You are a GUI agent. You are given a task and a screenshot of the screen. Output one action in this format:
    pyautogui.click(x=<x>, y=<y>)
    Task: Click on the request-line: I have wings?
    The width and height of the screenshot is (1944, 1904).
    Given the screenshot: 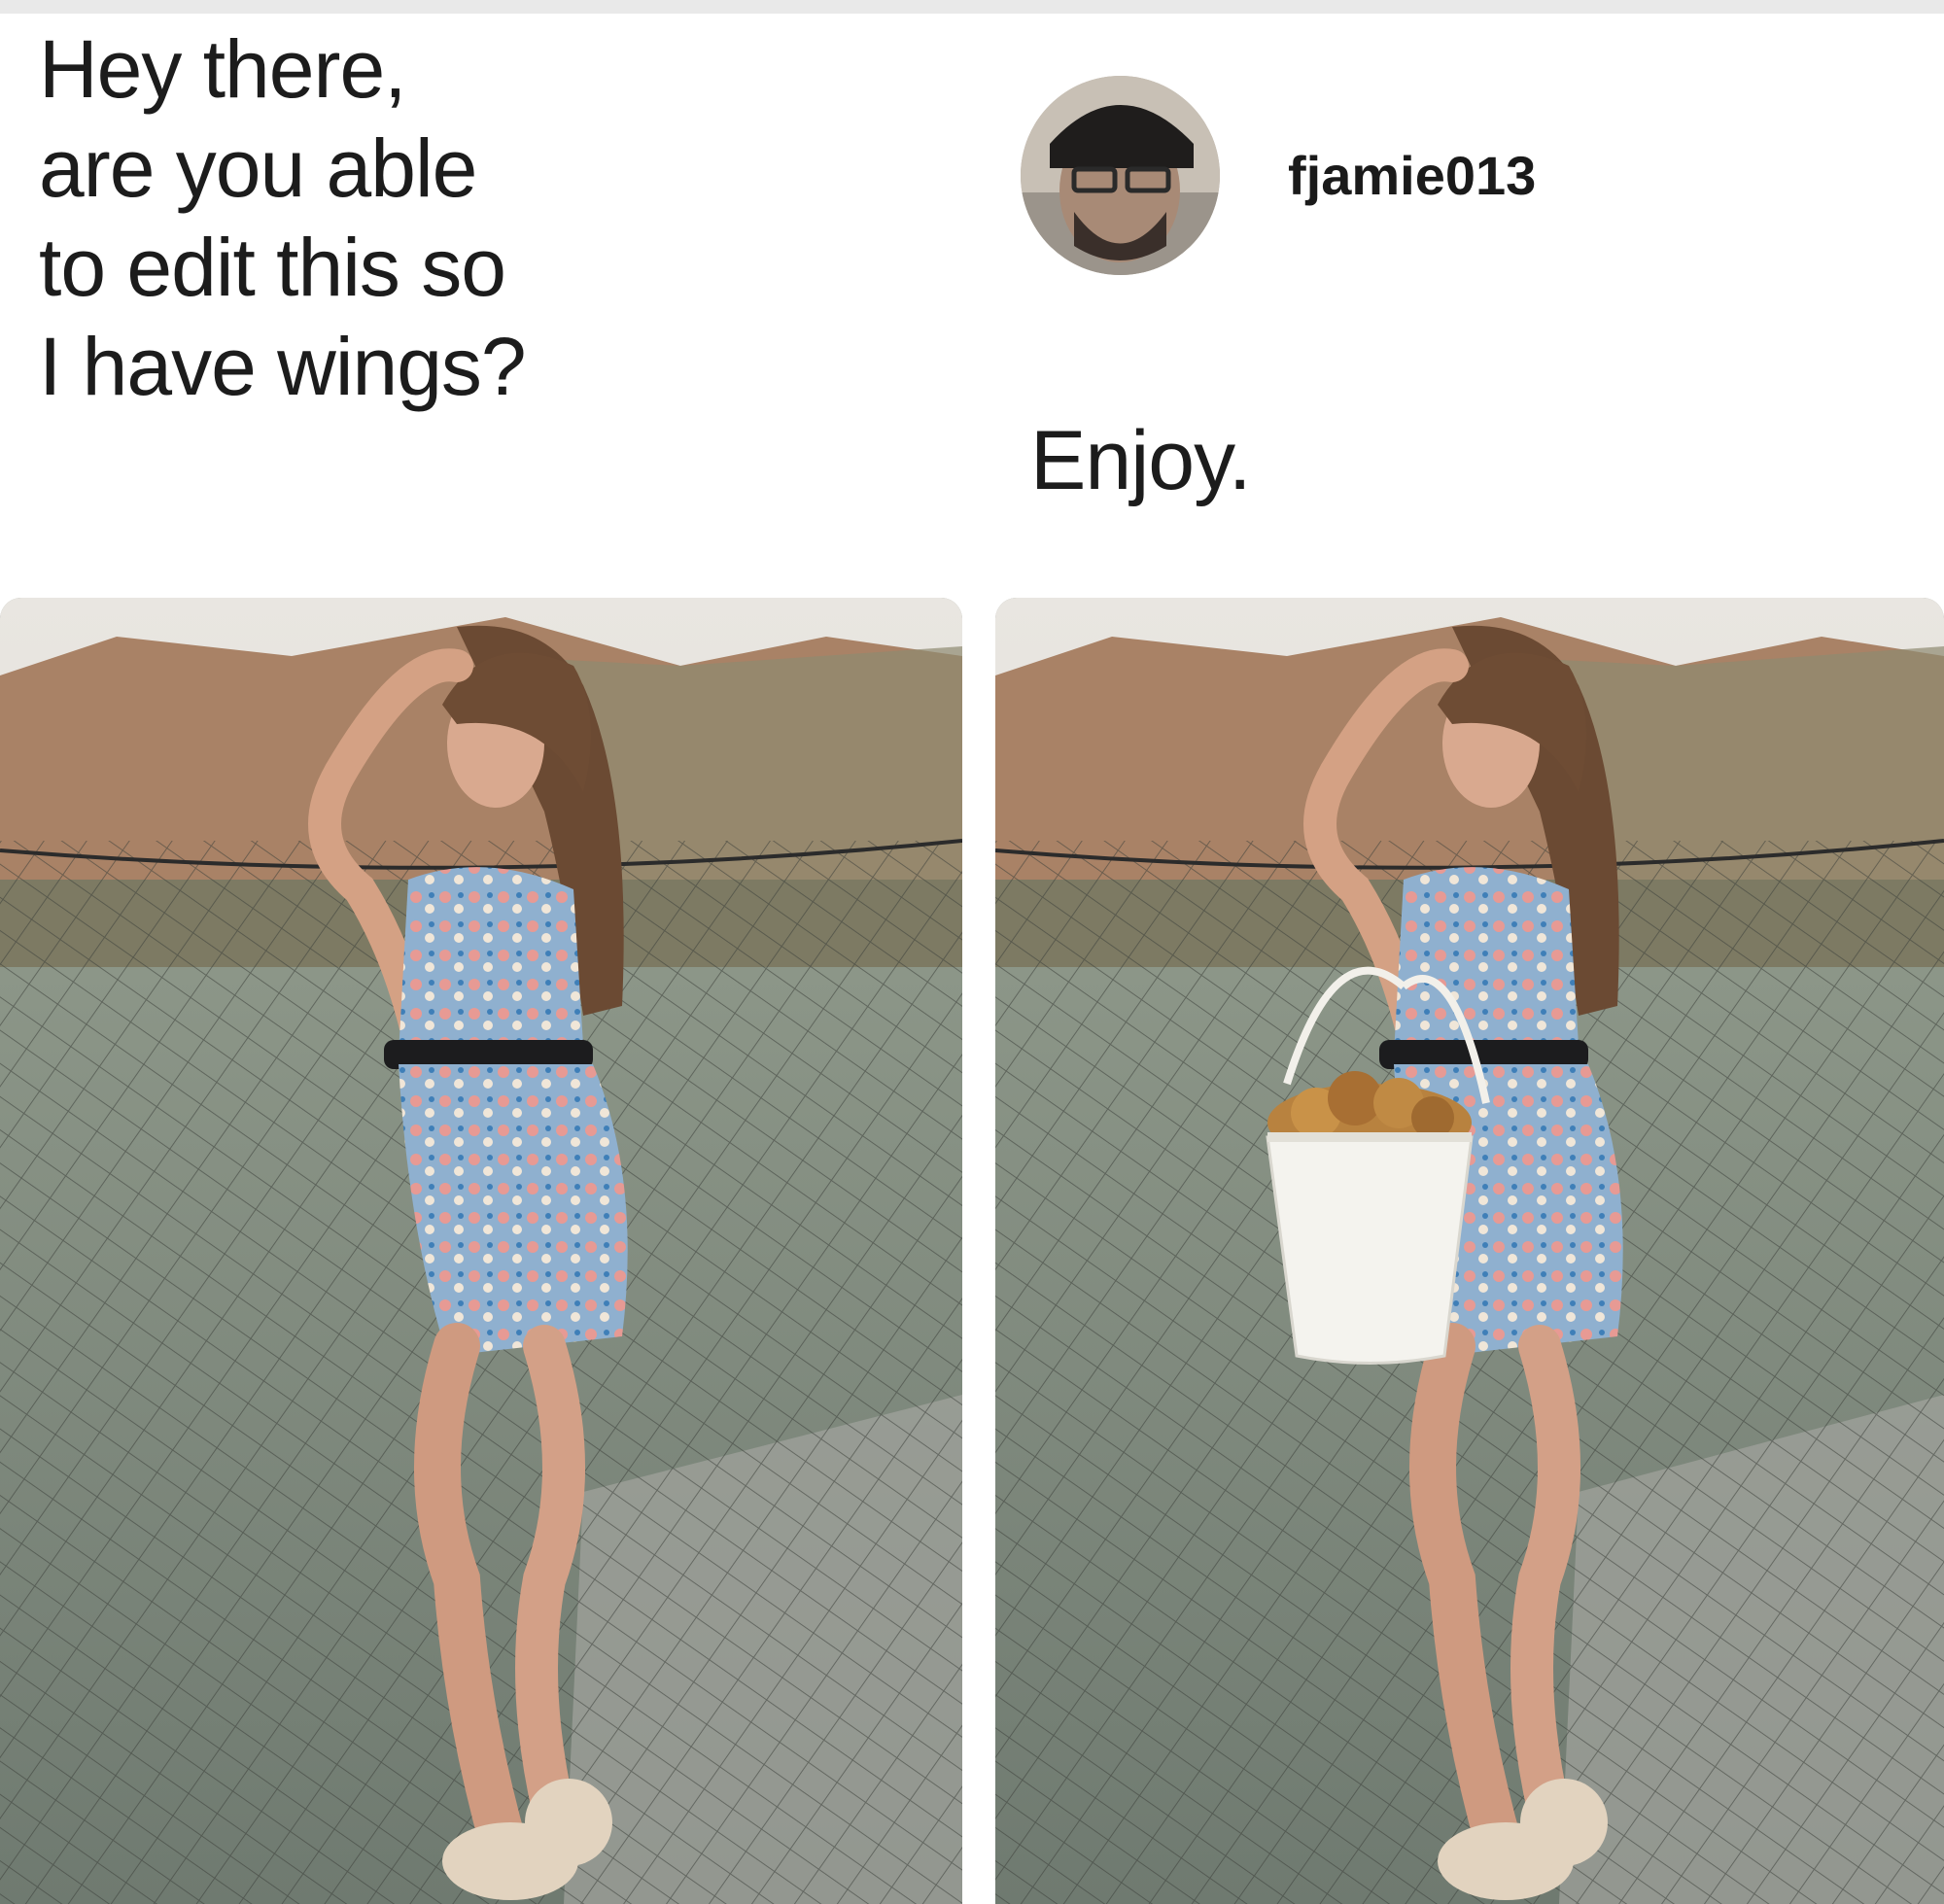 What is the action you would take?
    pyautogui.click(x=283, y=366)
    